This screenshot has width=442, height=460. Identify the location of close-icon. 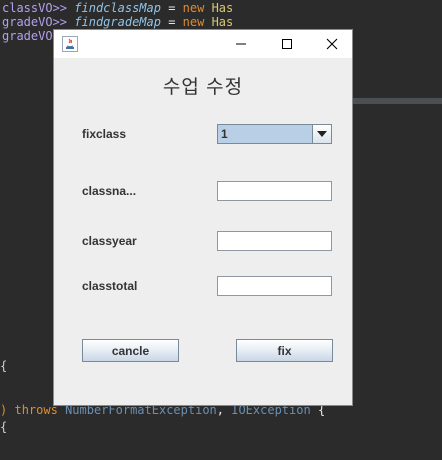
(332, 44).